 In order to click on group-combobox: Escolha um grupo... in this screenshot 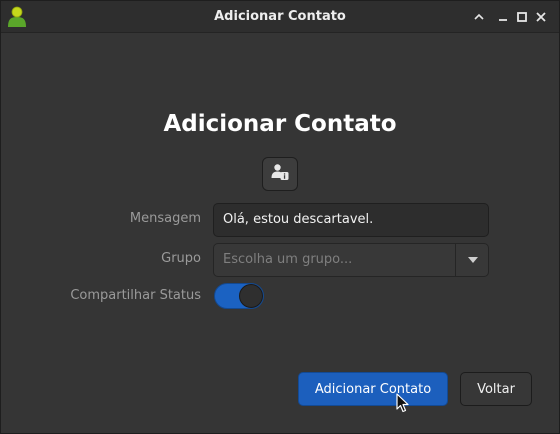, I will do `click(351, 260)`.